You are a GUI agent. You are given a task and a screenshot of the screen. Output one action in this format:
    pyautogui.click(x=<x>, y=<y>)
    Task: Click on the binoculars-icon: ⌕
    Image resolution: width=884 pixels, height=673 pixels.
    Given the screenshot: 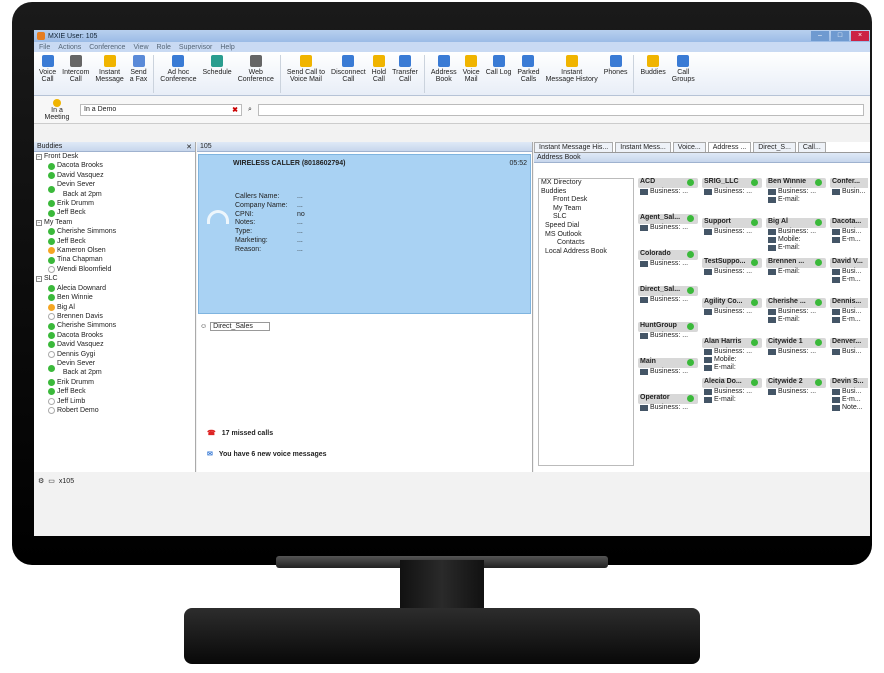 What is the action you would take?
    pyautogui.click(x=250, y=110)
    